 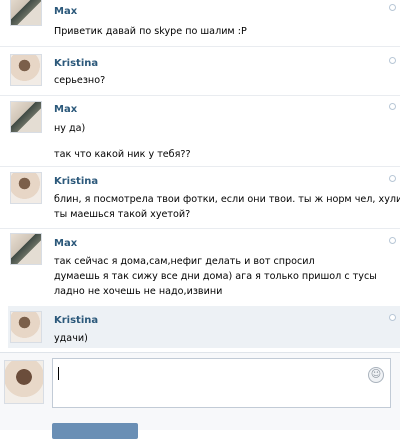 What do you see at coordinates (24, 382) in the screenshot?
I see `avatar-own` at bounding box center [24, 382].